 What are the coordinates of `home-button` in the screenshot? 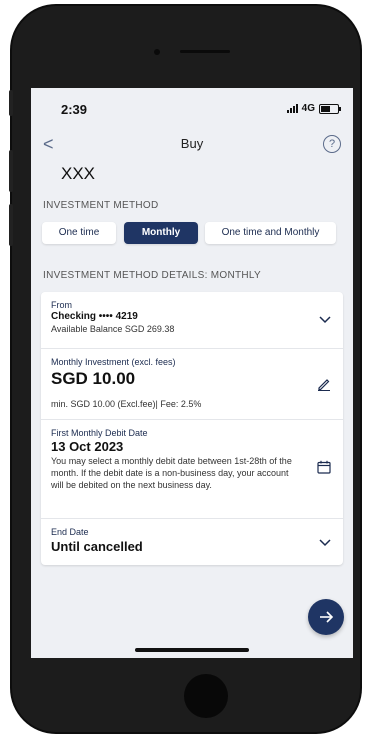 It's located at (206, 696).